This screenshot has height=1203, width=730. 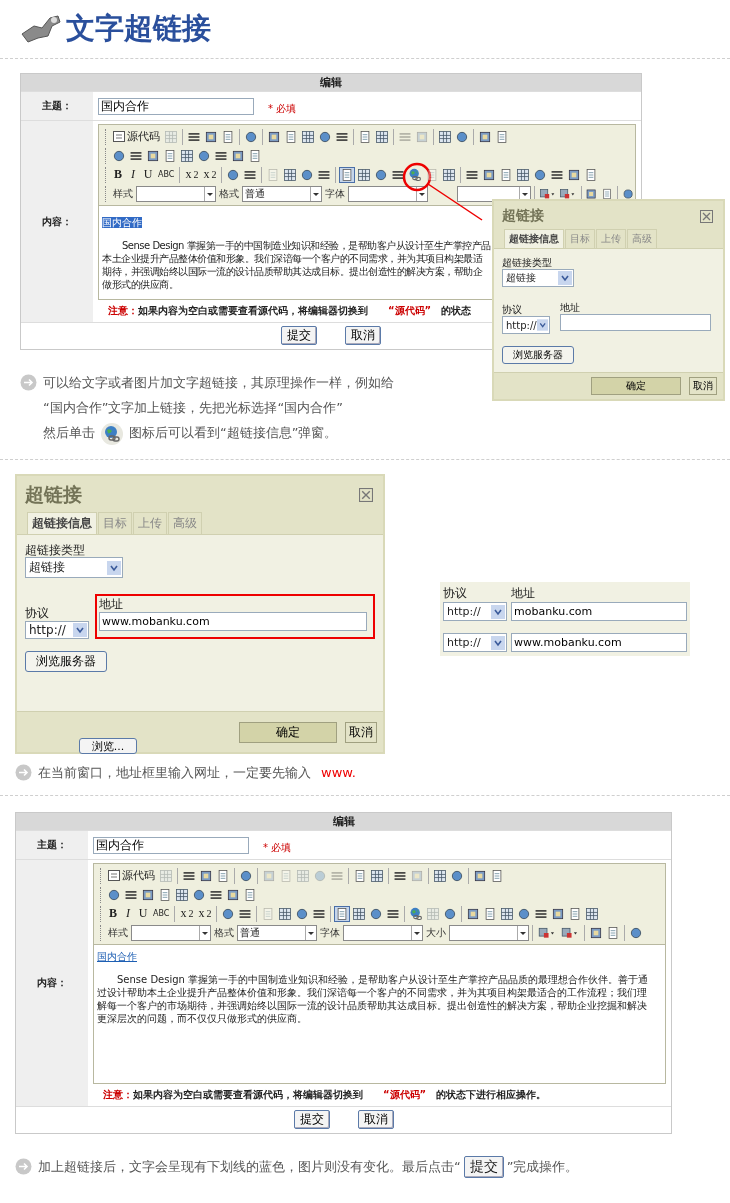 What do you see at coordinates (599, 611) in the screenshot?
I see `address-field: mobanku.com` at bounding box center [599, 611].